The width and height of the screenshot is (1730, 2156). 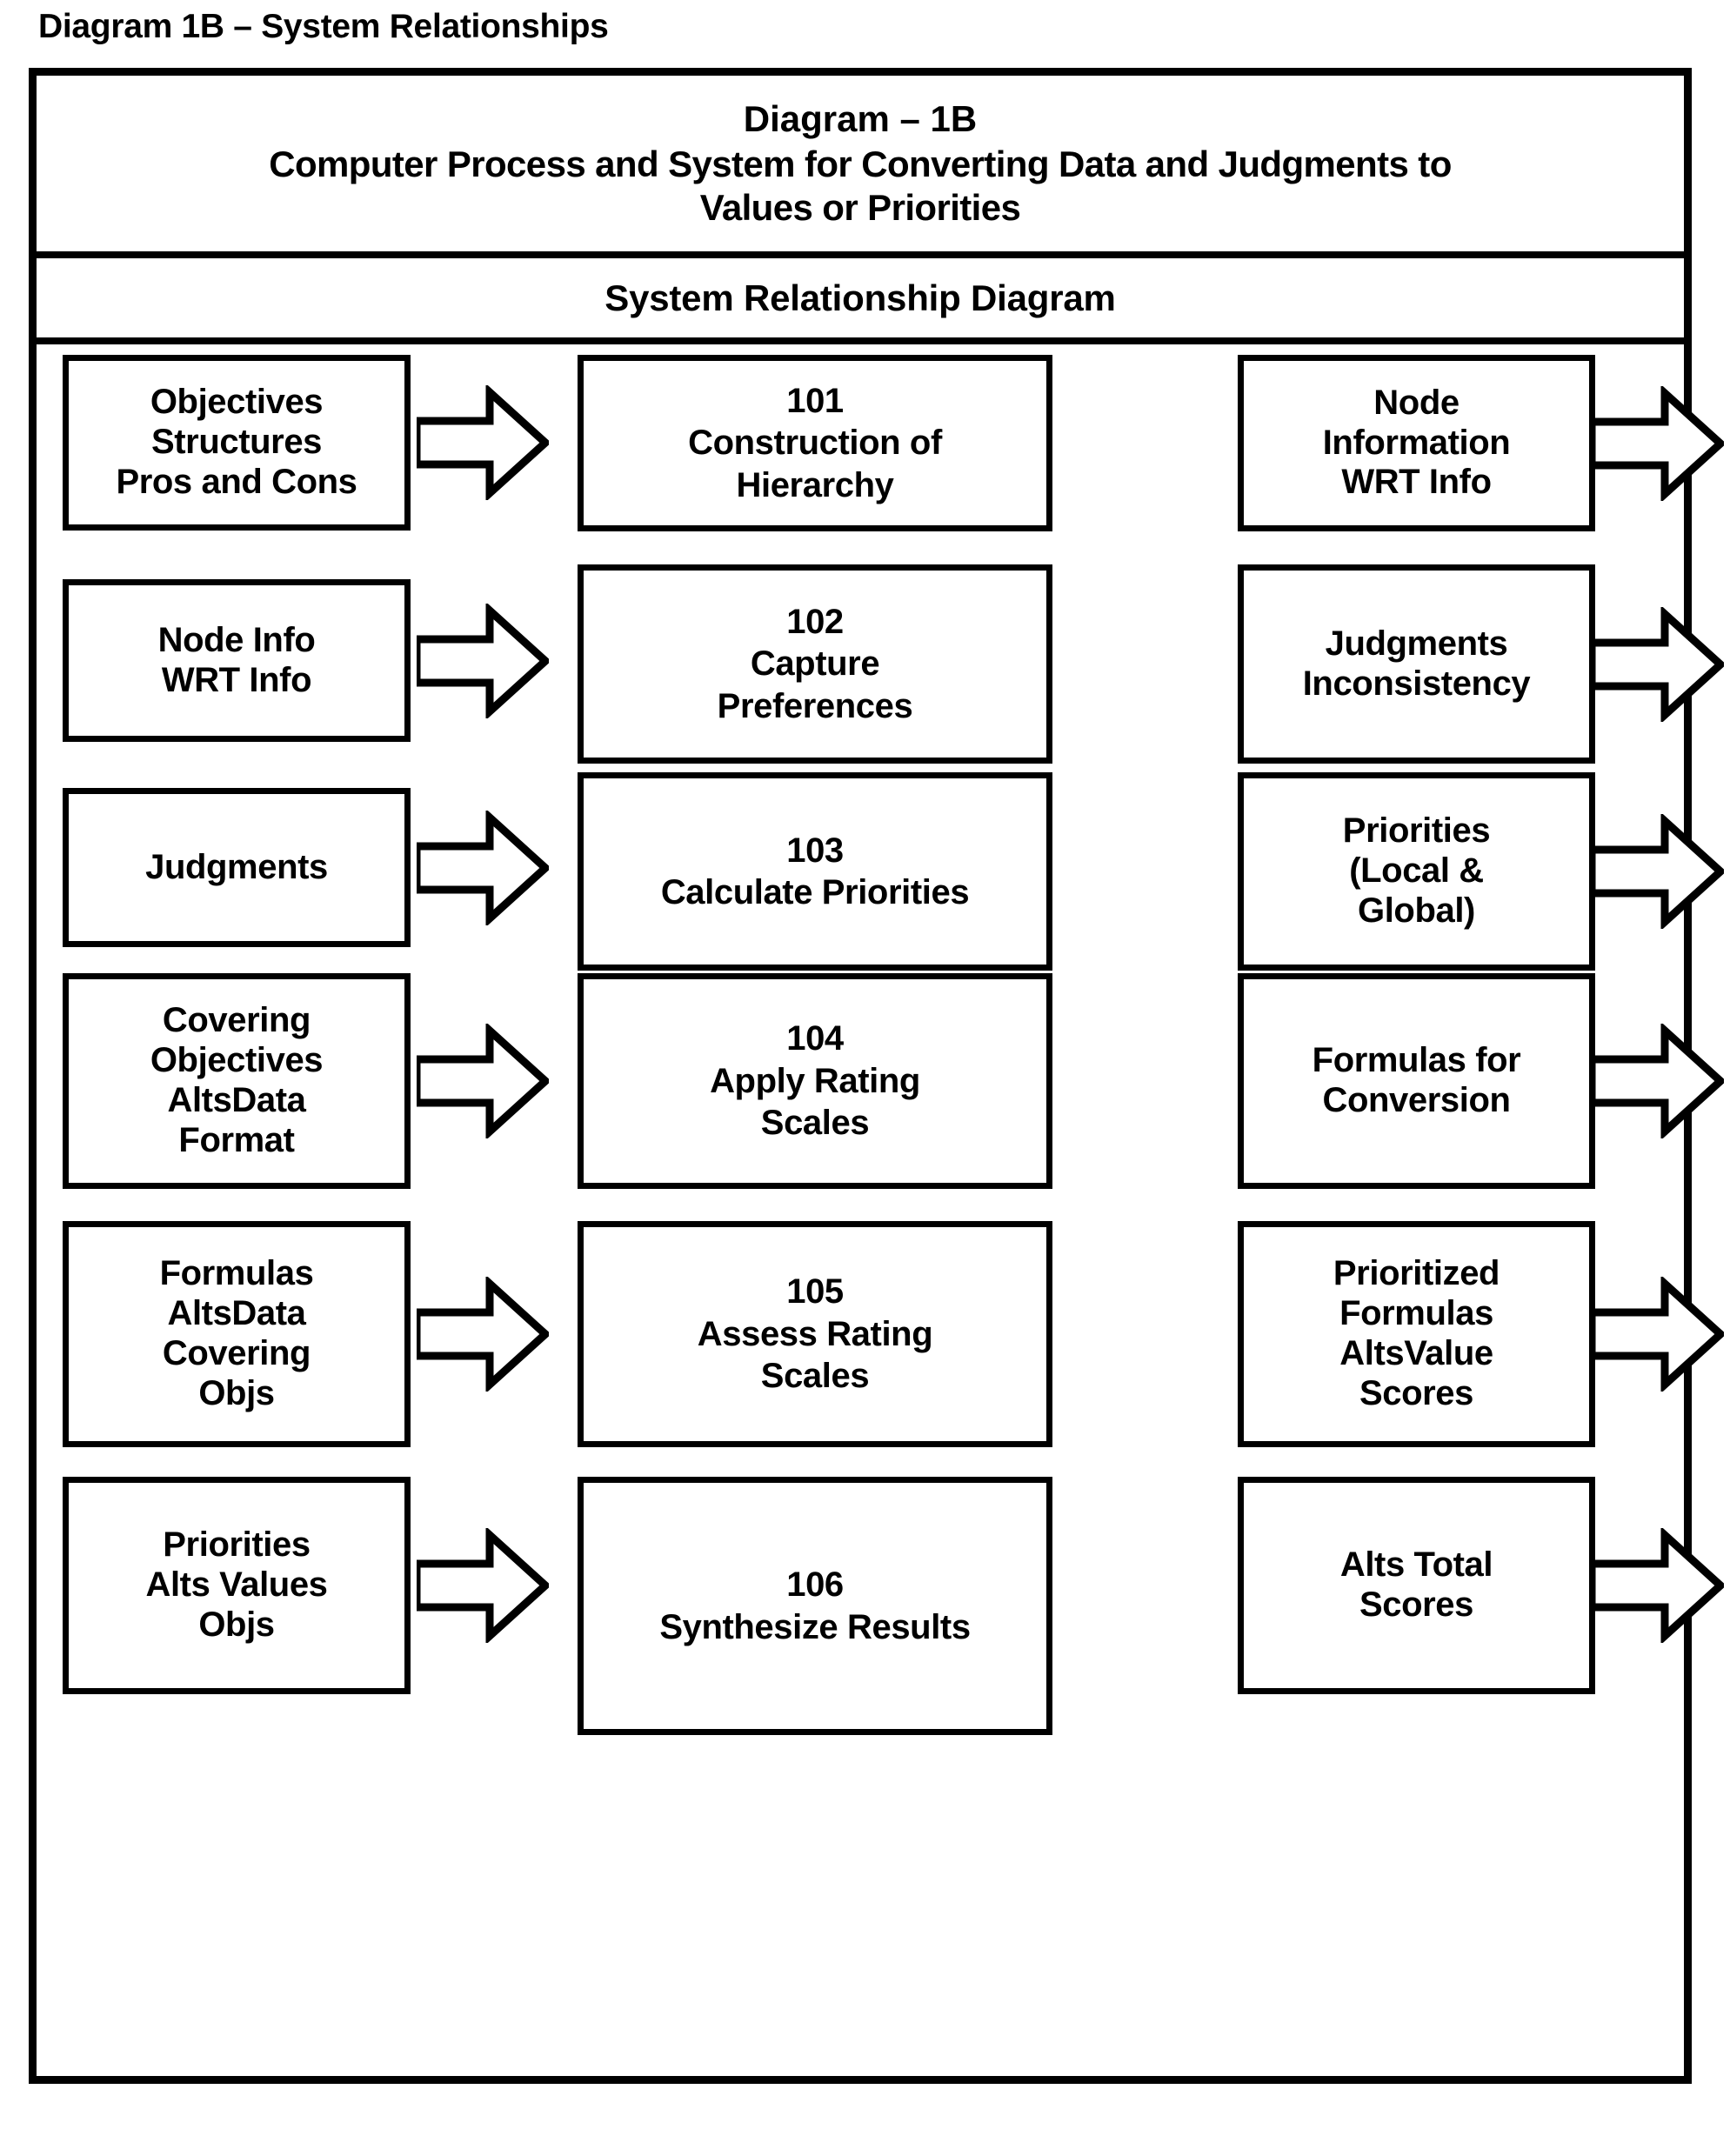 I want to click on process-box-row-4: 104 Apply Rating Scales, so click(x=815, y=1081).